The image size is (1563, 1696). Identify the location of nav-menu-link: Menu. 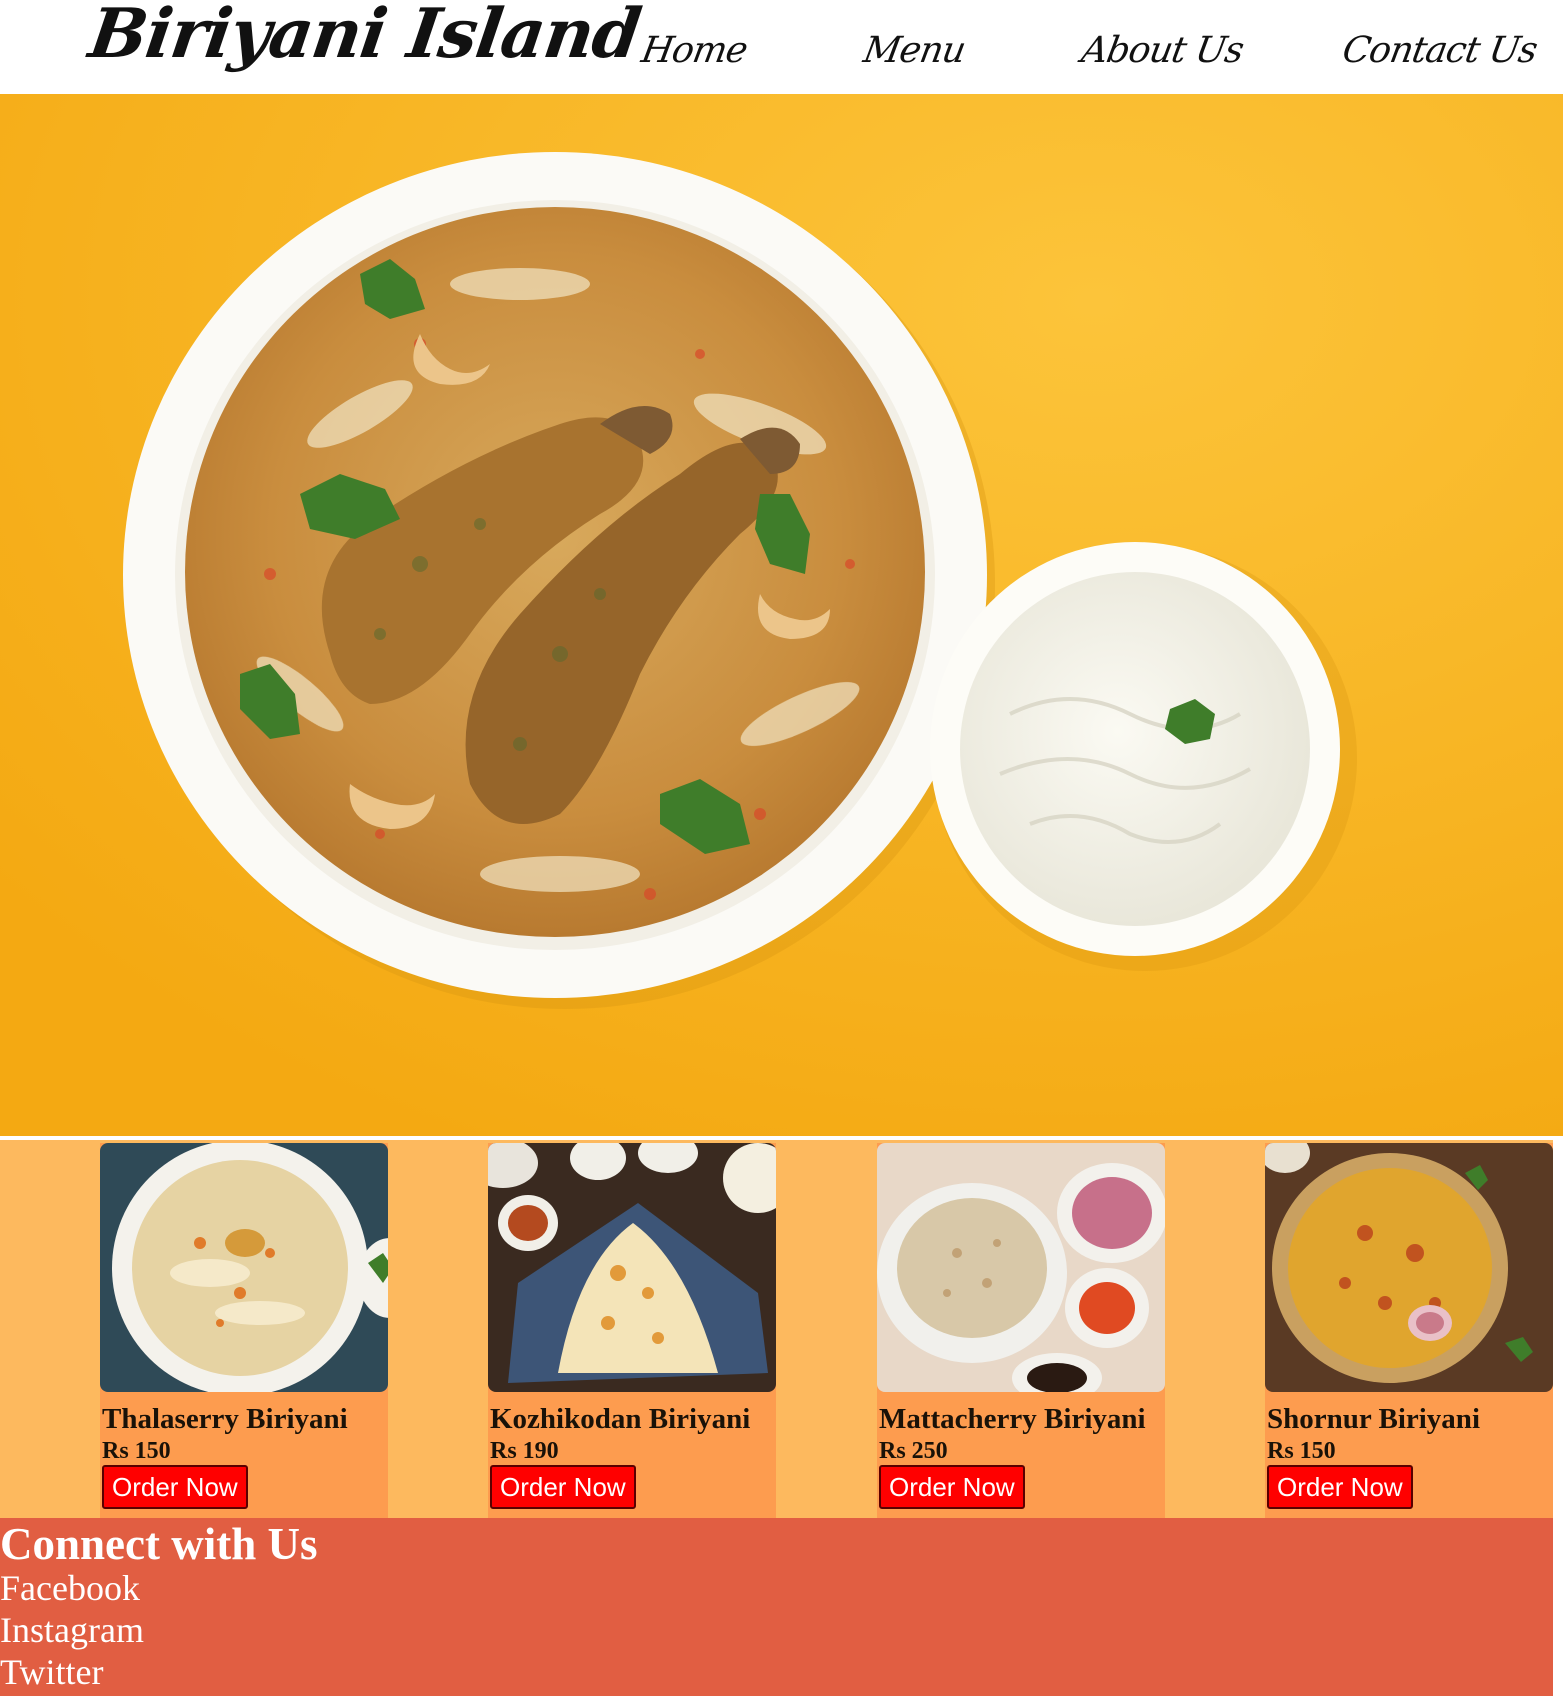
(914, 50).